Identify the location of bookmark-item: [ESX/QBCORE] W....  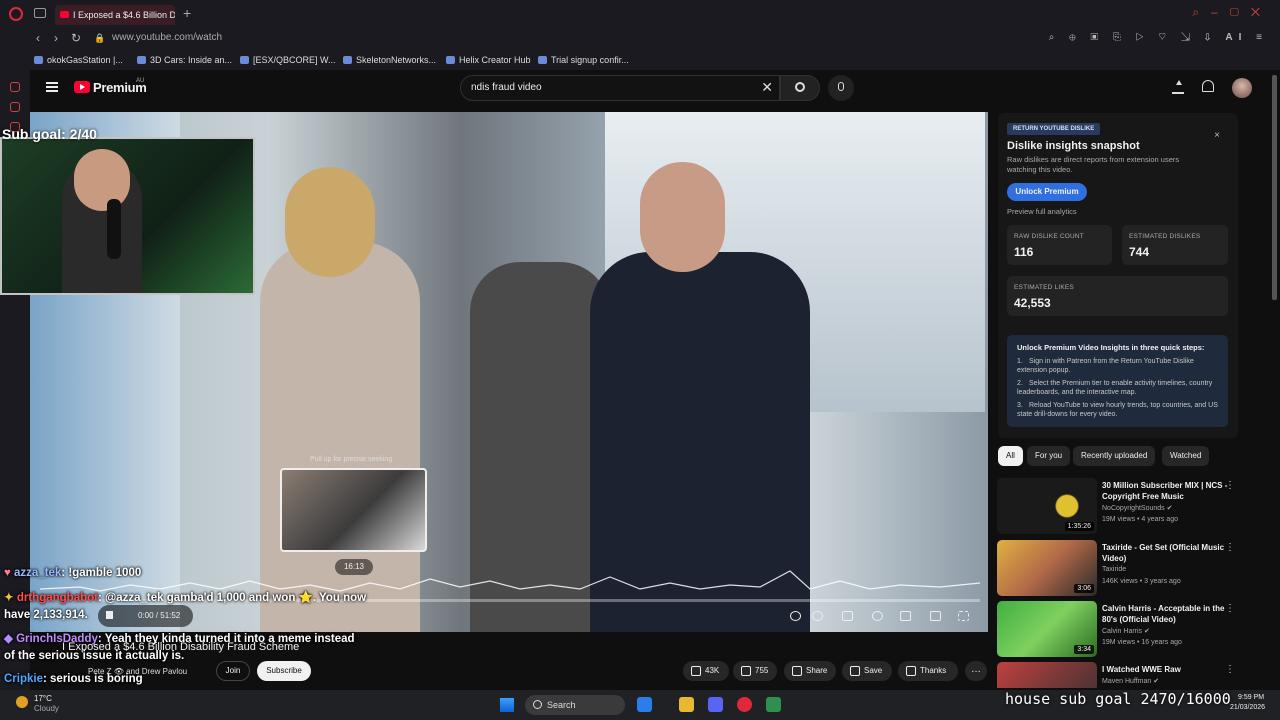
(288, 60).